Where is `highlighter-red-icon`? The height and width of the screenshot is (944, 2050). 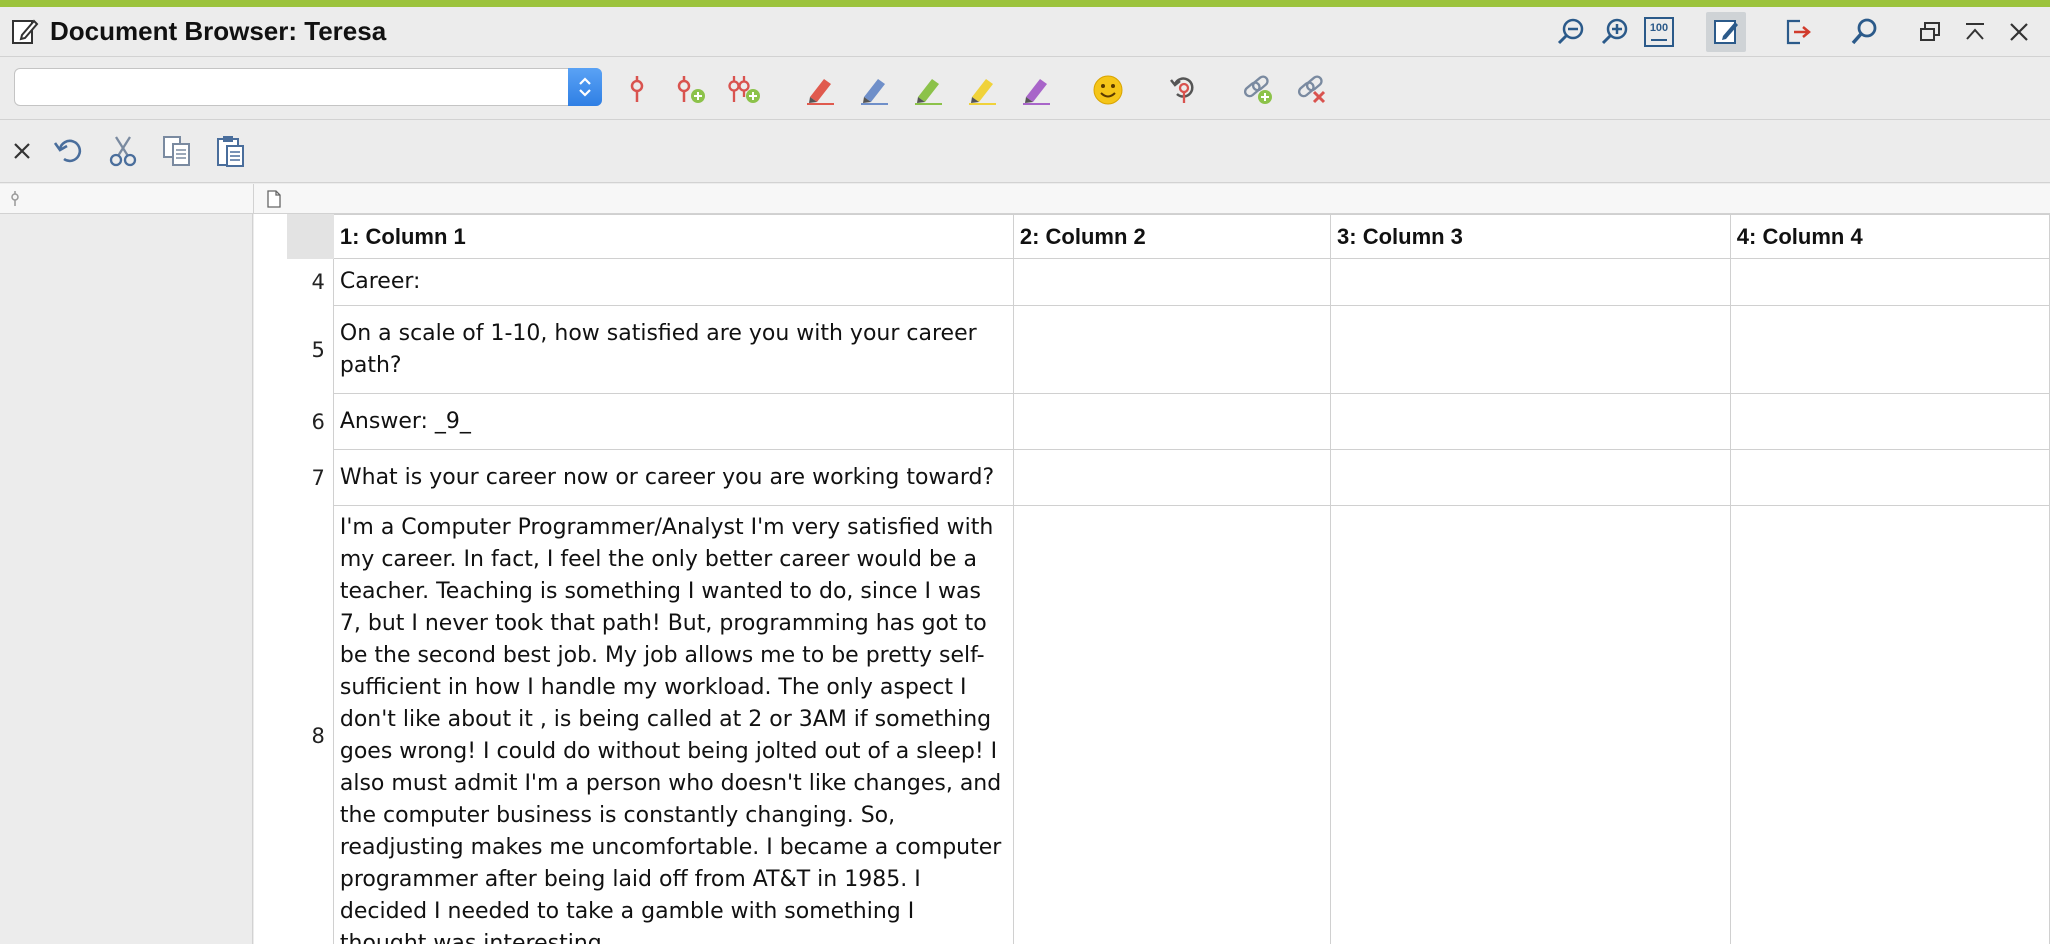 highlighter-red-icon is located at coordinates (820, 90).